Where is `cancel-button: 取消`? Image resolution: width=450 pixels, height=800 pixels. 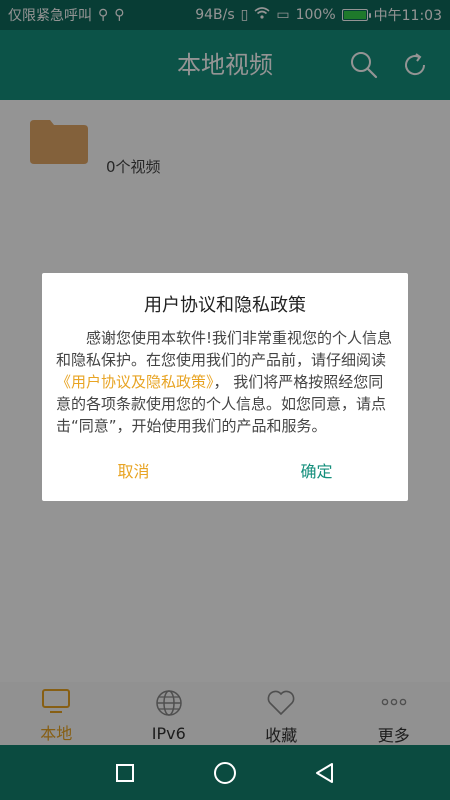 cancel-button: 取消 is located at coordinates (133, 472).